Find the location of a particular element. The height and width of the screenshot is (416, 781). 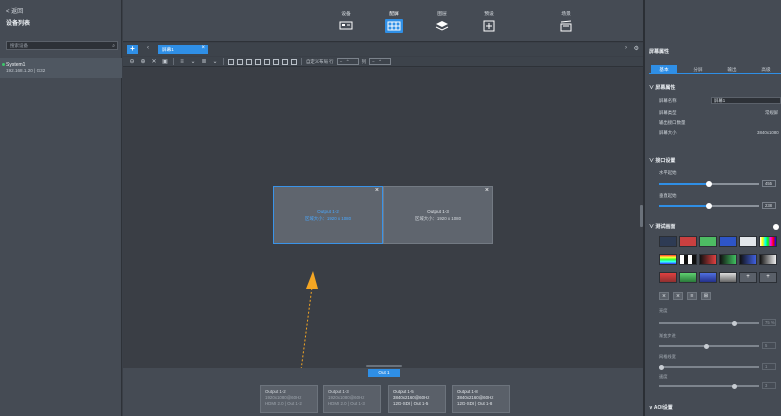

h-start-input: 455 is located at coordinates (769, 183).